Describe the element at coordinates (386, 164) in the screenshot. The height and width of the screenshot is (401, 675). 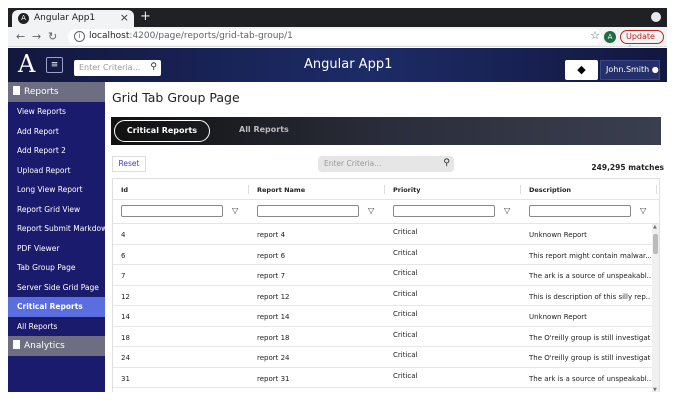
I see `criteria-search-input: Enter Criteria... ⚲` at that location.